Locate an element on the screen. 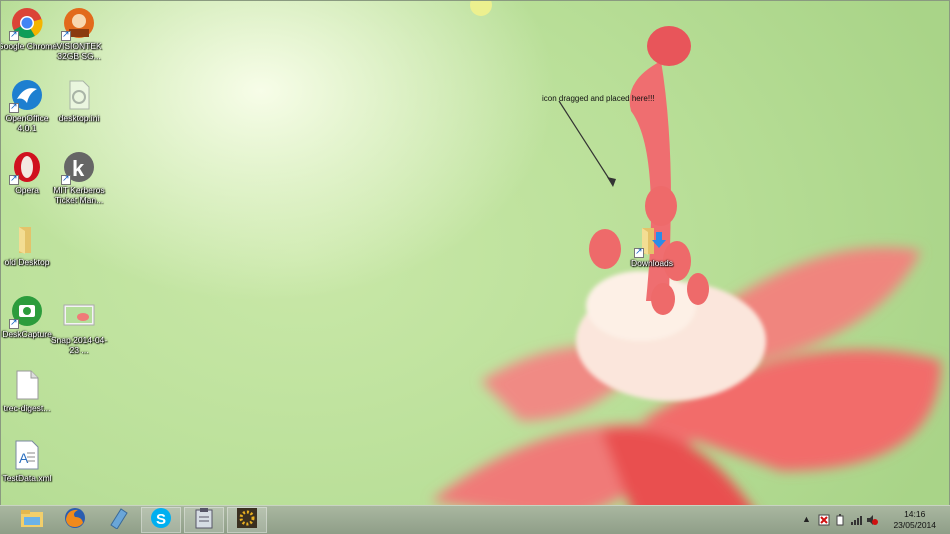 The height and width of the screenshot is (534, 950). taskbar-file-explorer is located at coordinates (32, 520).